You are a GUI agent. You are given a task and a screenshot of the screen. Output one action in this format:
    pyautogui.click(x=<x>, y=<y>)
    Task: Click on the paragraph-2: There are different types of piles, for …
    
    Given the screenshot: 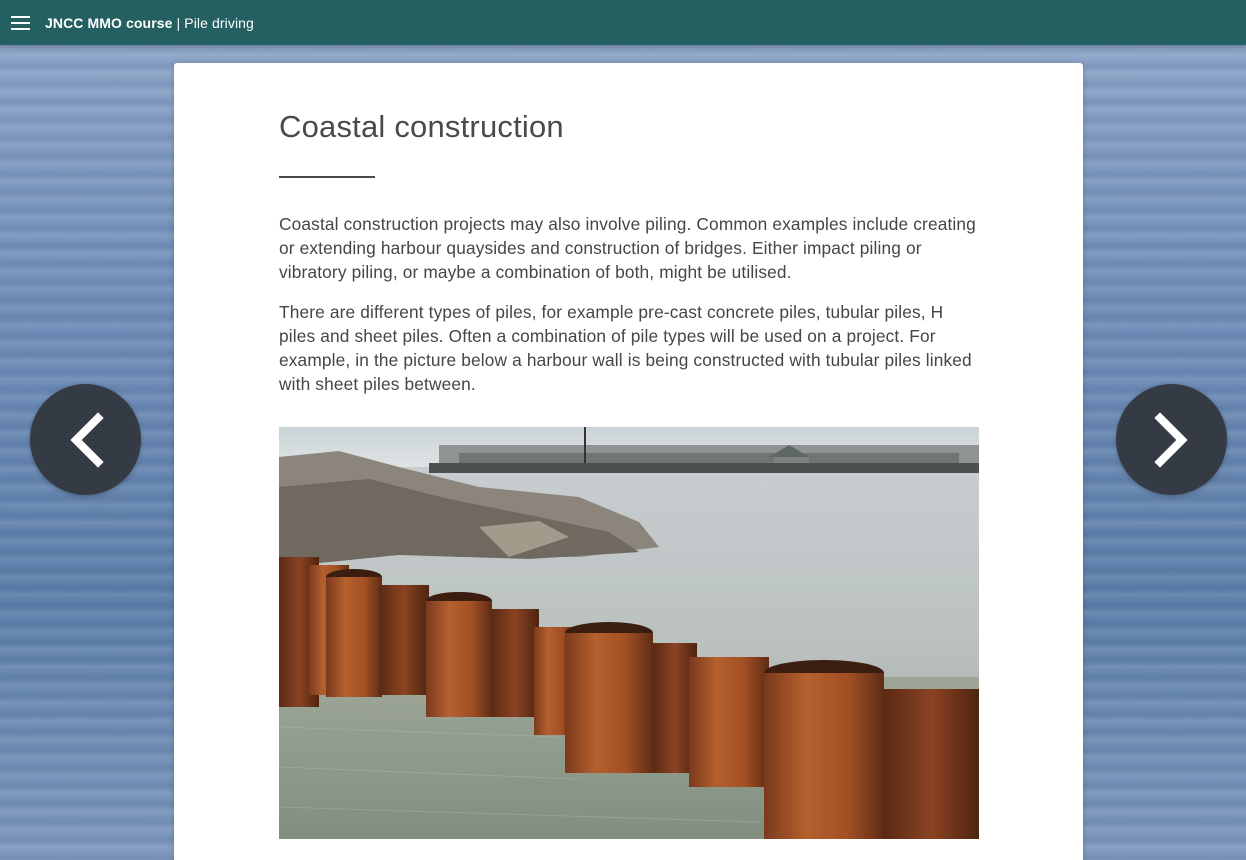 What is the action you would take?
    pyautogui.click(x=625, y=348)
    